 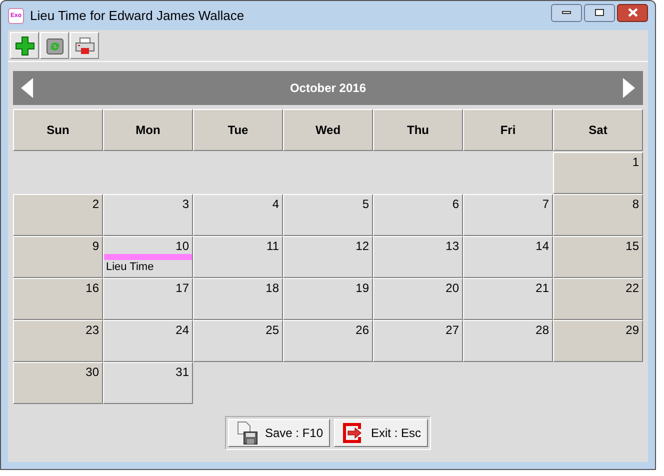 I want to click on day-number: 29, so click(x=633, y=330).